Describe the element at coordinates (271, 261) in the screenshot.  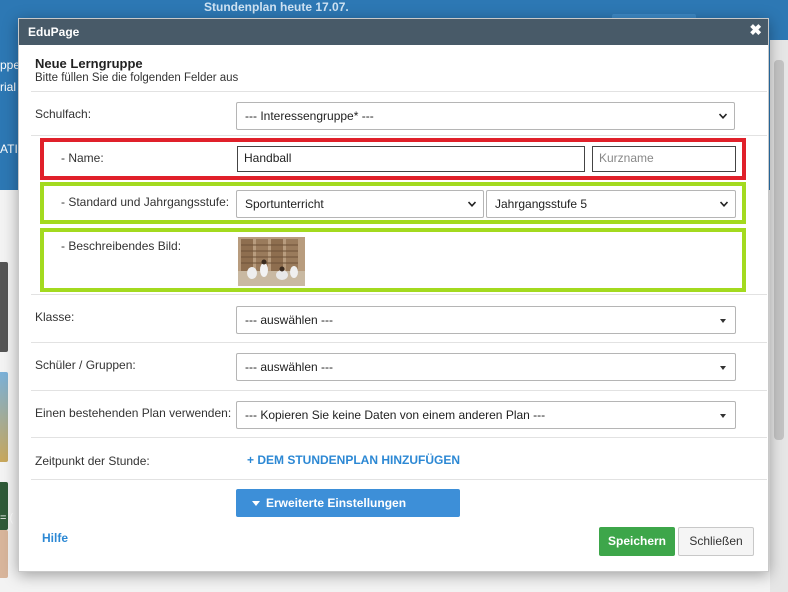
I see `gym-picture` at that location.